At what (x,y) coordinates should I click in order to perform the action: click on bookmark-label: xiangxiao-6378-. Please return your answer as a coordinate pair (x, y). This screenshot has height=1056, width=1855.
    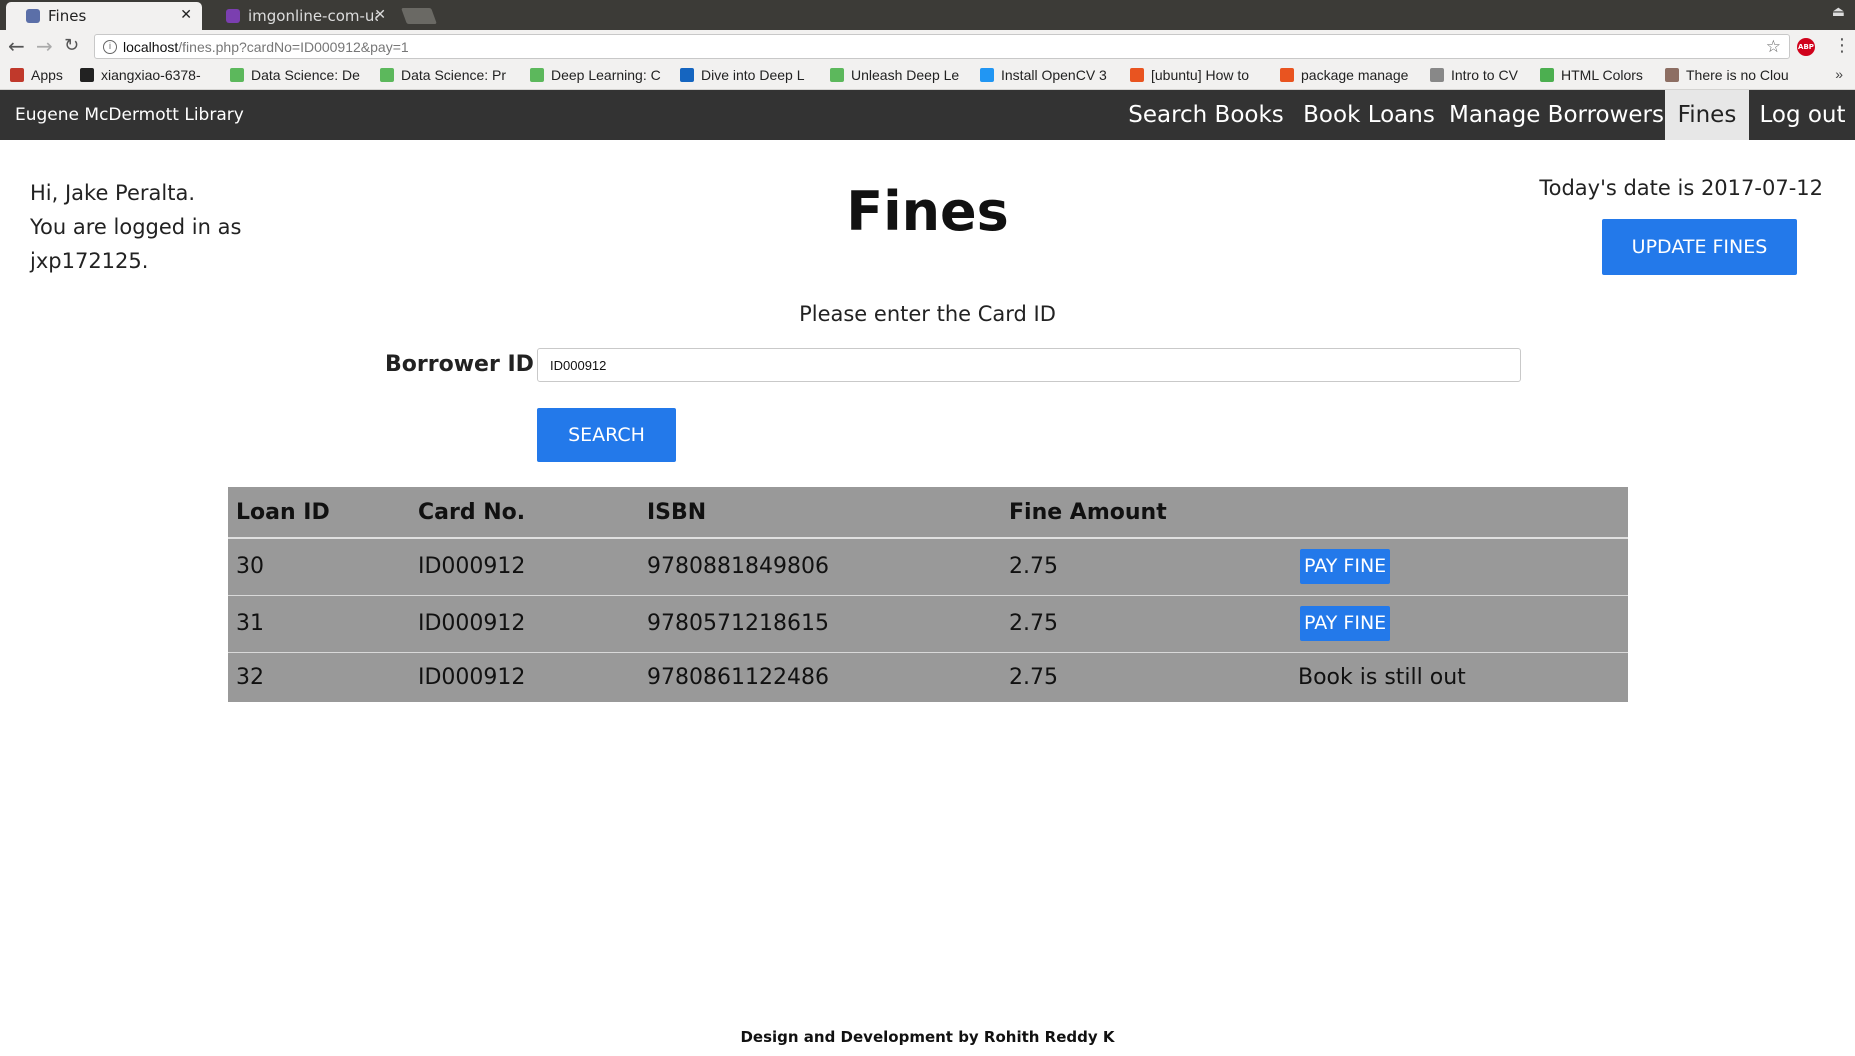
    Looking at the image, I should click on (151, 75).